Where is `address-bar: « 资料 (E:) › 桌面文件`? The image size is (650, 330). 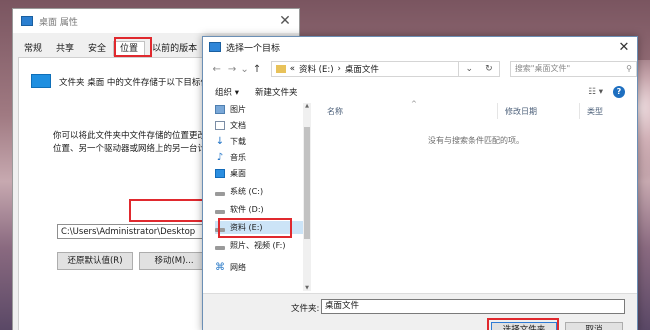 address-bar: « 资料 (E:) › 桌面文件 is located at coordinates (365, 69).